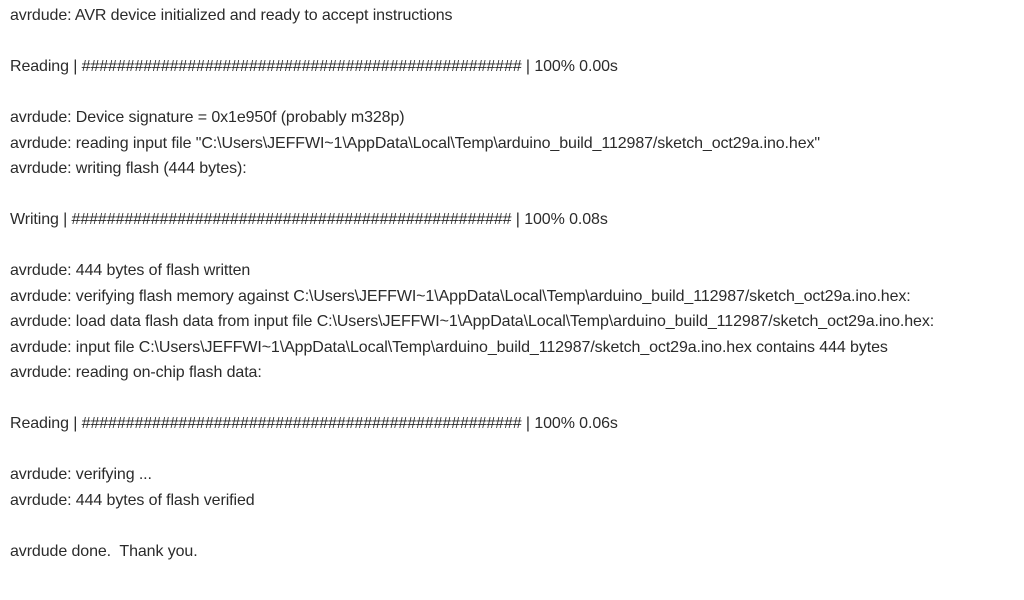 This screenshot has width=1024, height=600. I want to click on console-line-flash-verified: avrdude: 444 bytes of flash verified, so click(132, 500).